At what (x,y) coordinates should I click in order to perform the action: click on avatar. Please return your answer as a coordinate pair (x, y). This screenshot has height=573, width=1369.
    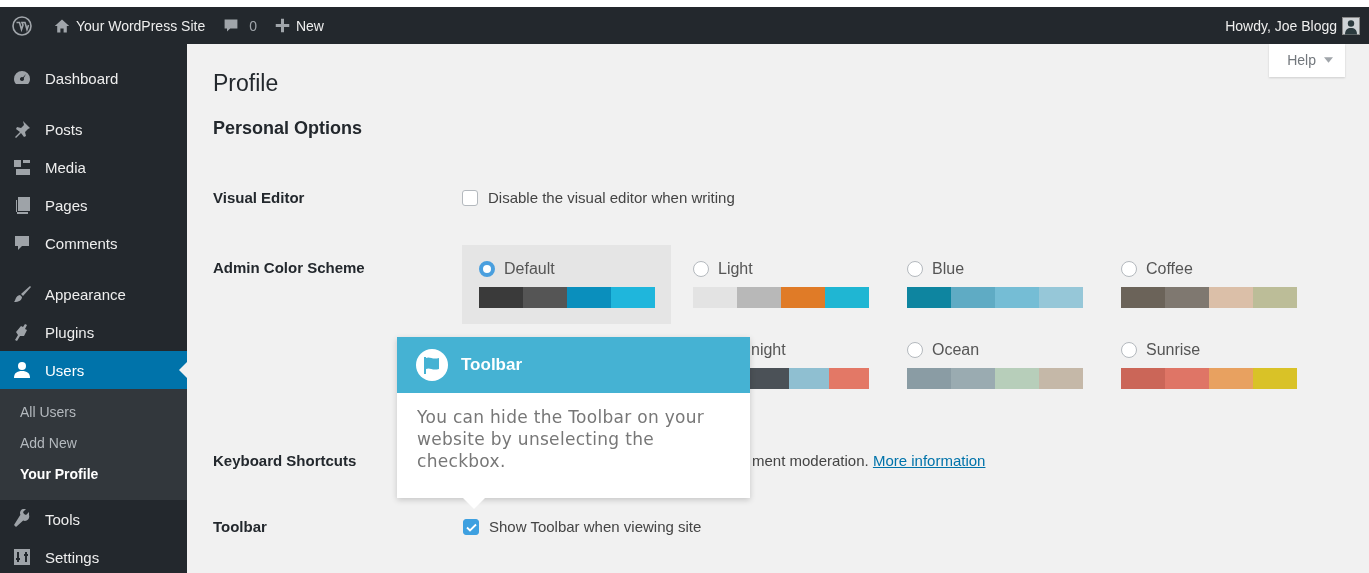
    Looking at the image, I should click on (1351, 25).